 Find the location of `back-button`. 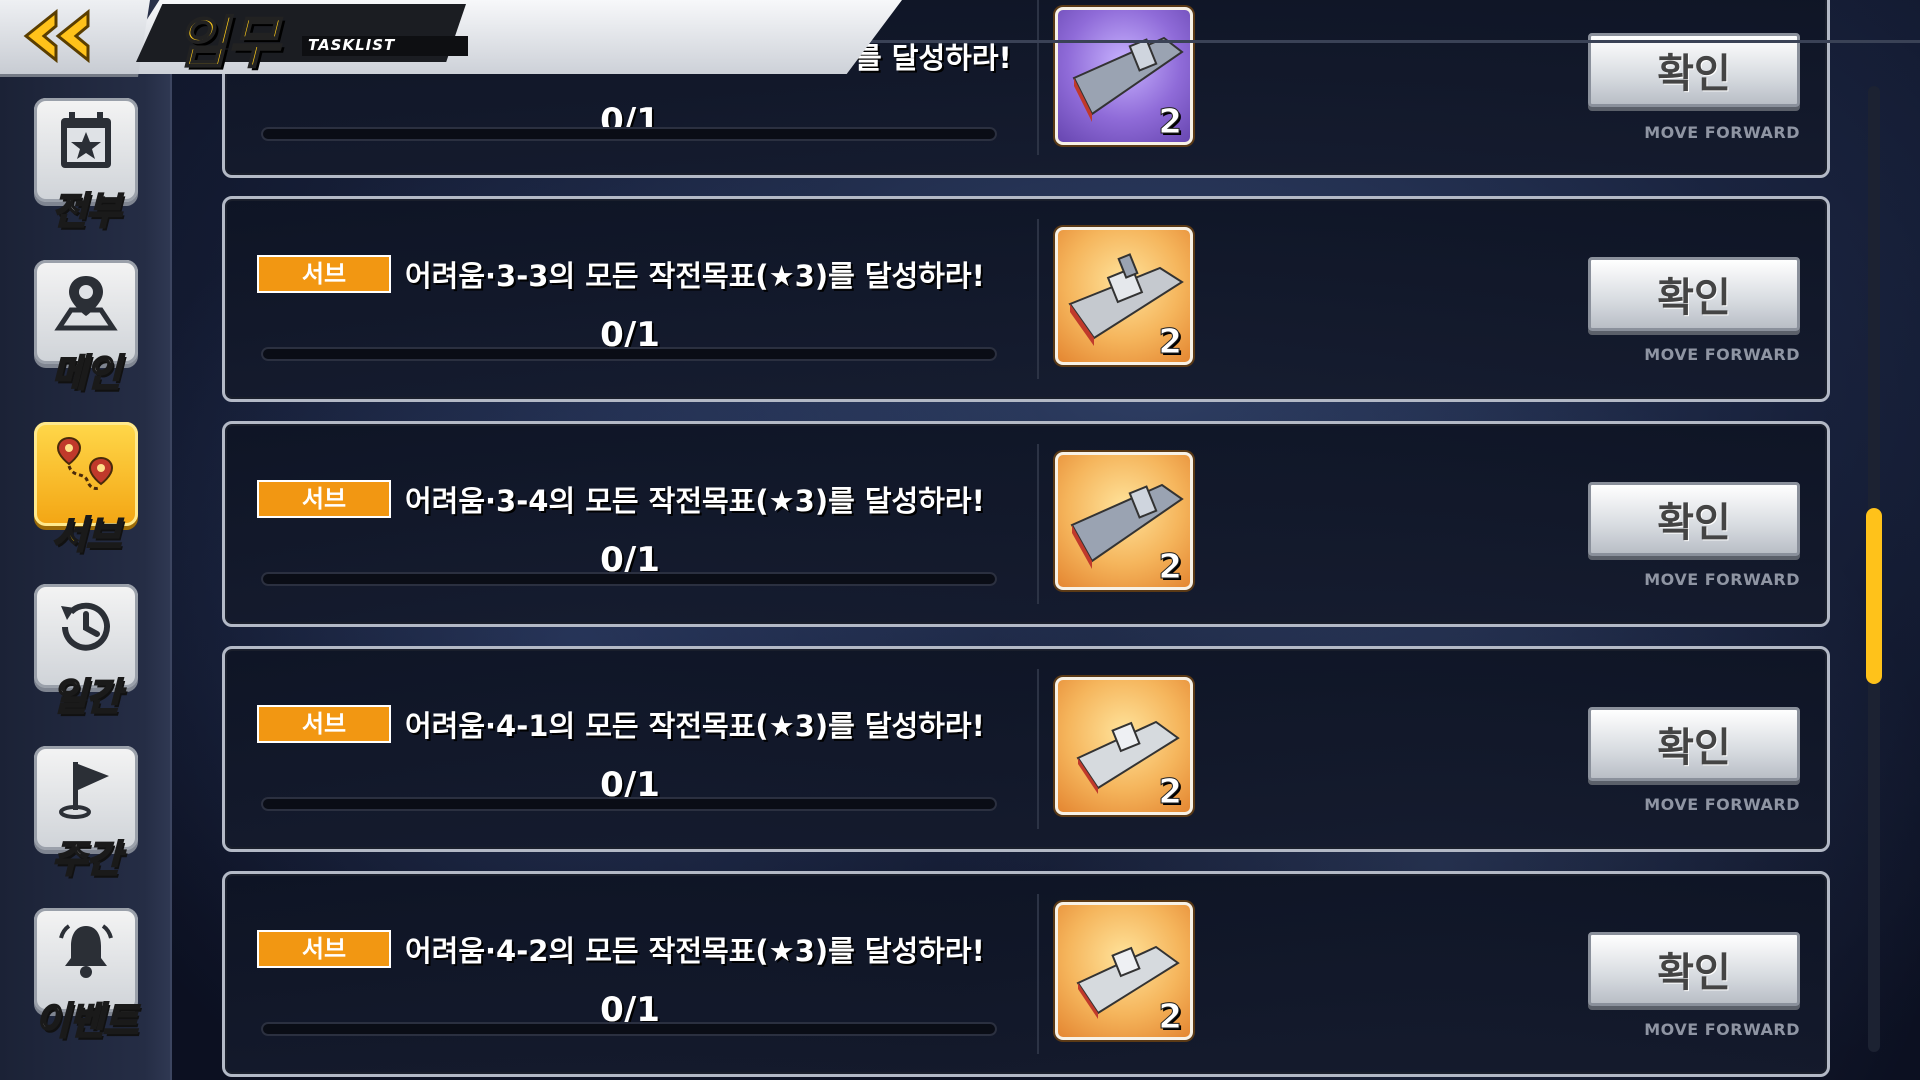

back-button is located at coordinates (75, 38).